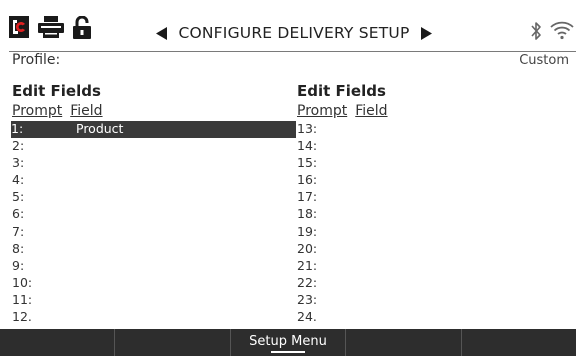 The width and height of the screenshot is (576, 356). I want to click on prompt-number: 11:, so click(22, 299).